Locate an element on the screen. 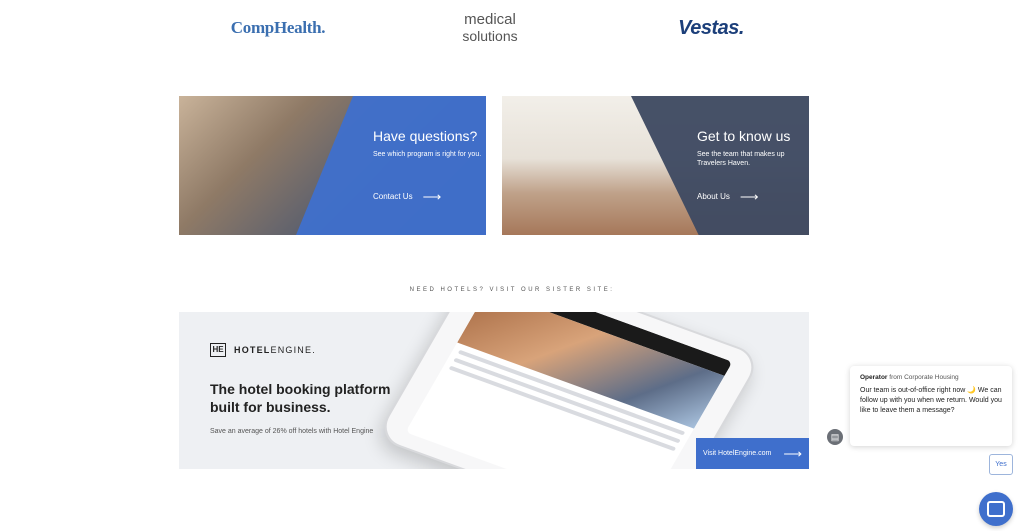 This screenshot has height=531, width=1024. about-us-link: About Us ⟶ is located at coordinates (728, 196).